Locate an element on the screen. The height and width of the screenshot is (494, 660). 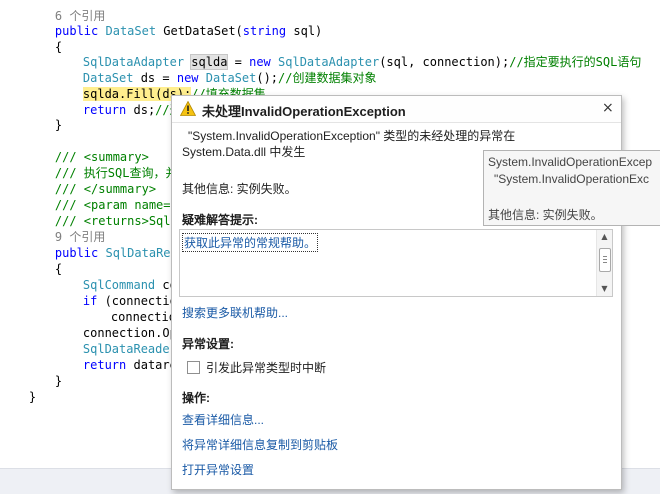
code-line: /// 执行SQL查询，并返 is located at coordinates (108, 164).